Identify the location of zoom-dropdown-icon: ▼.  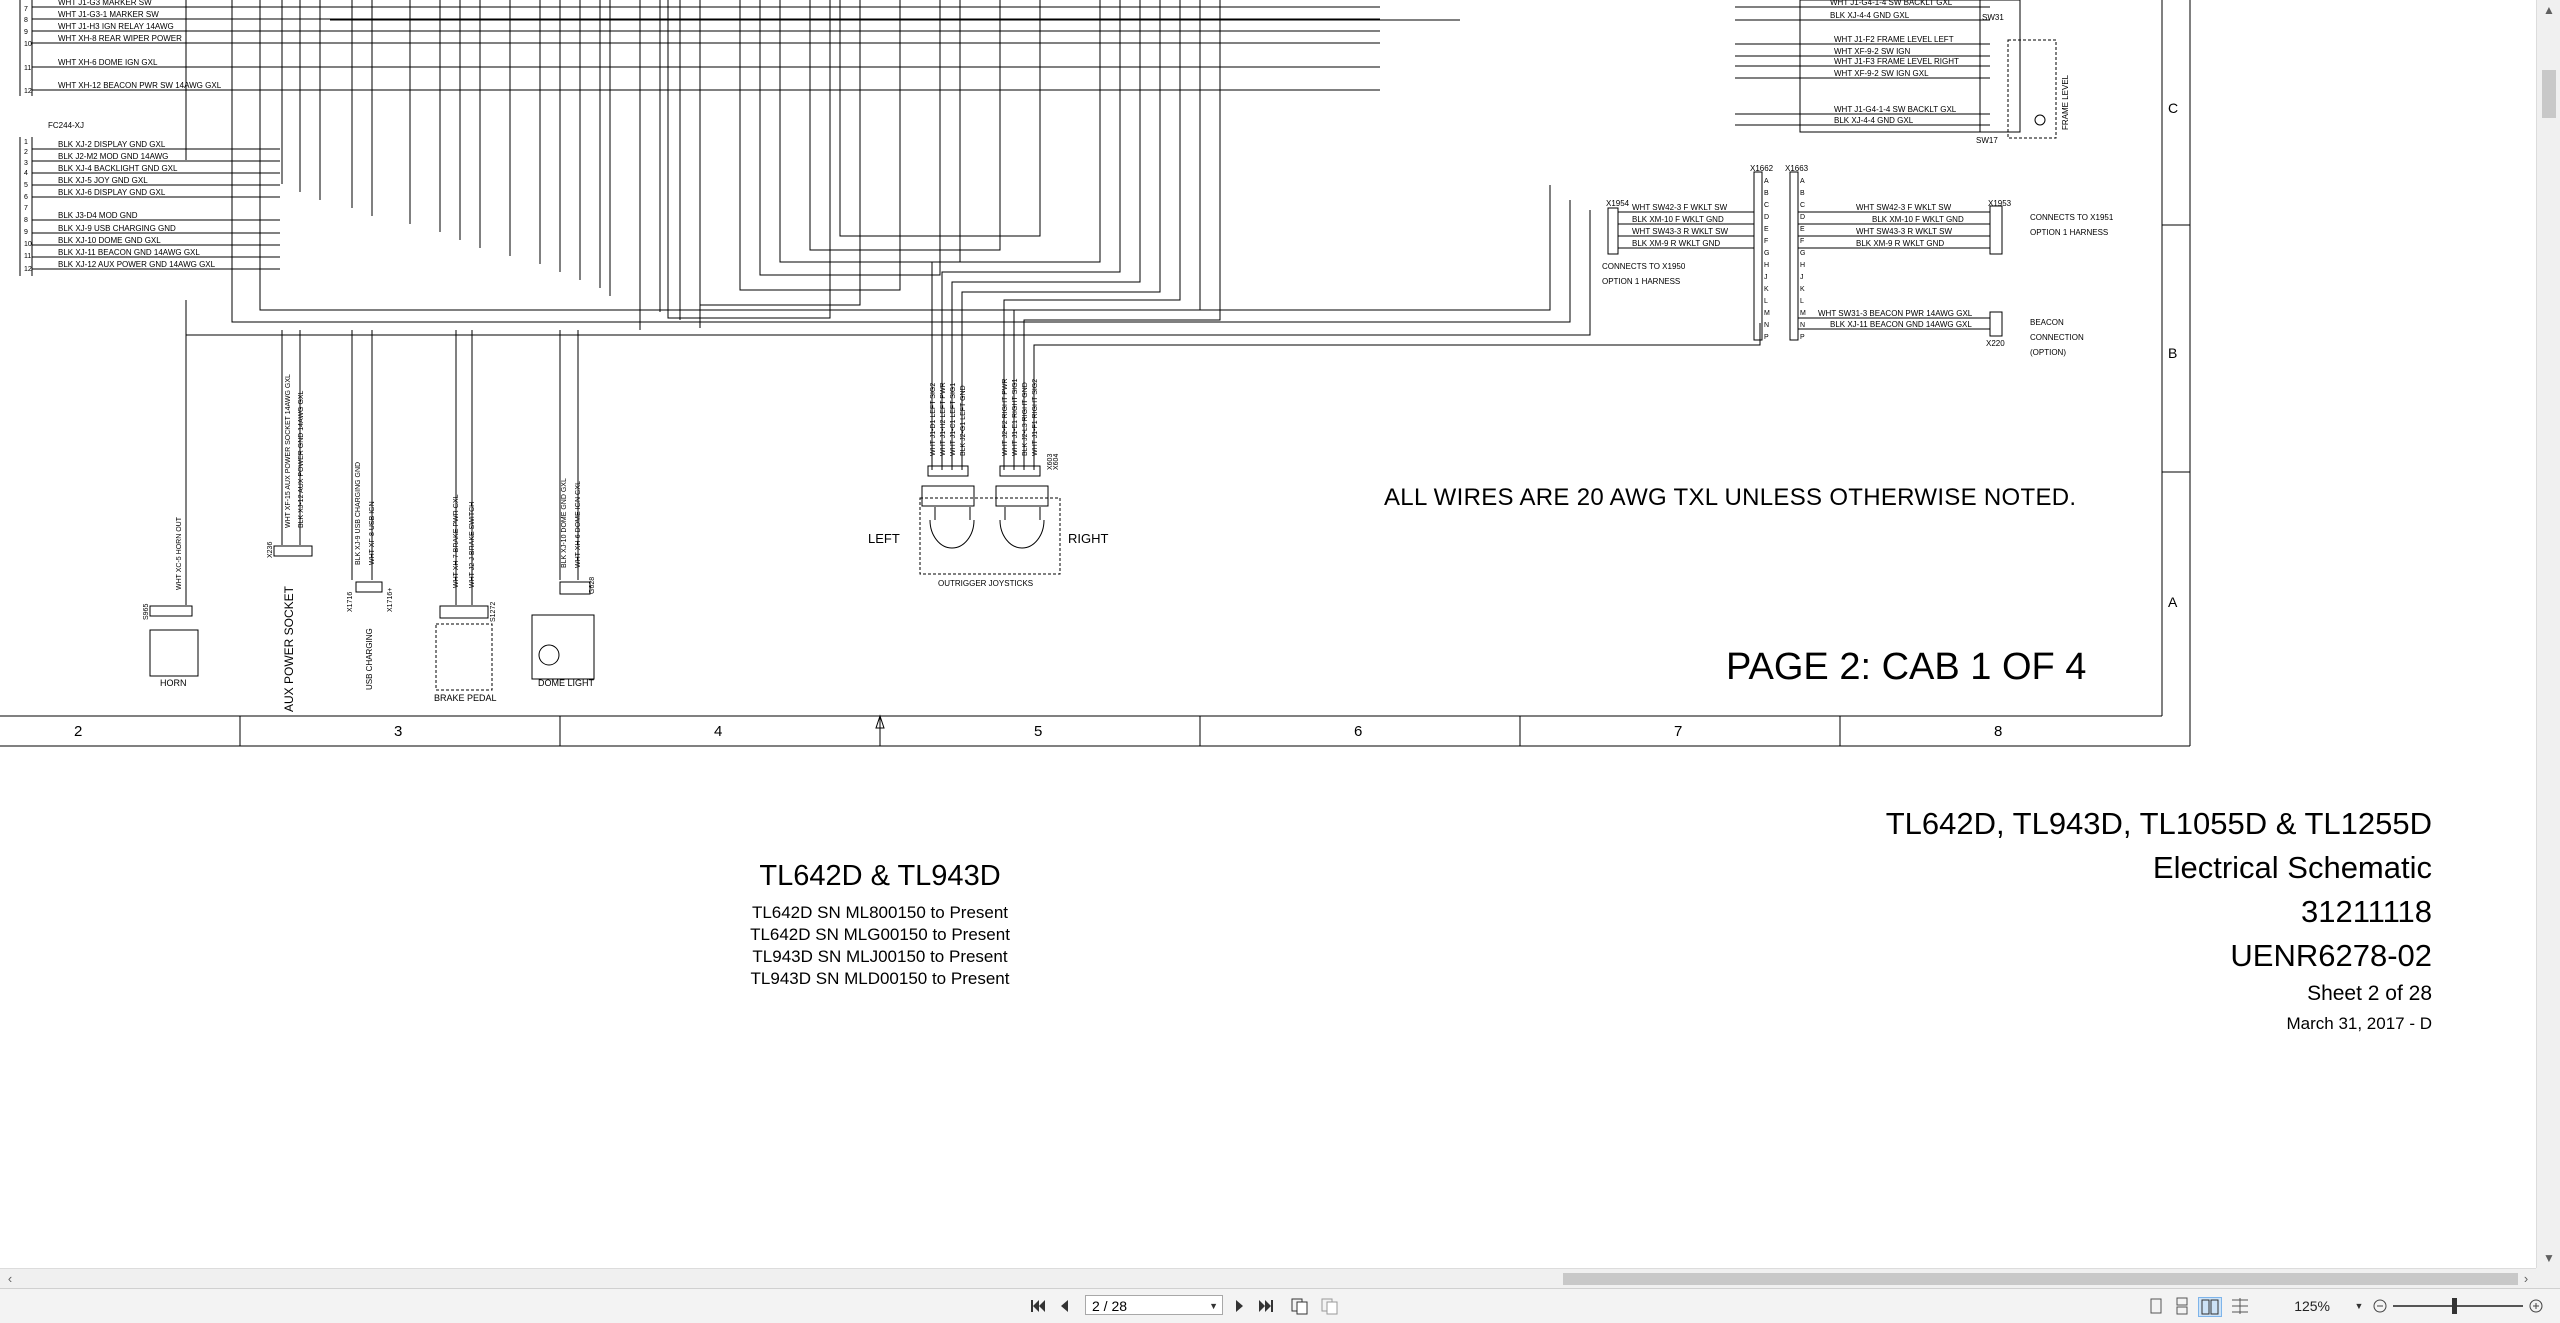
(2359, 1306).